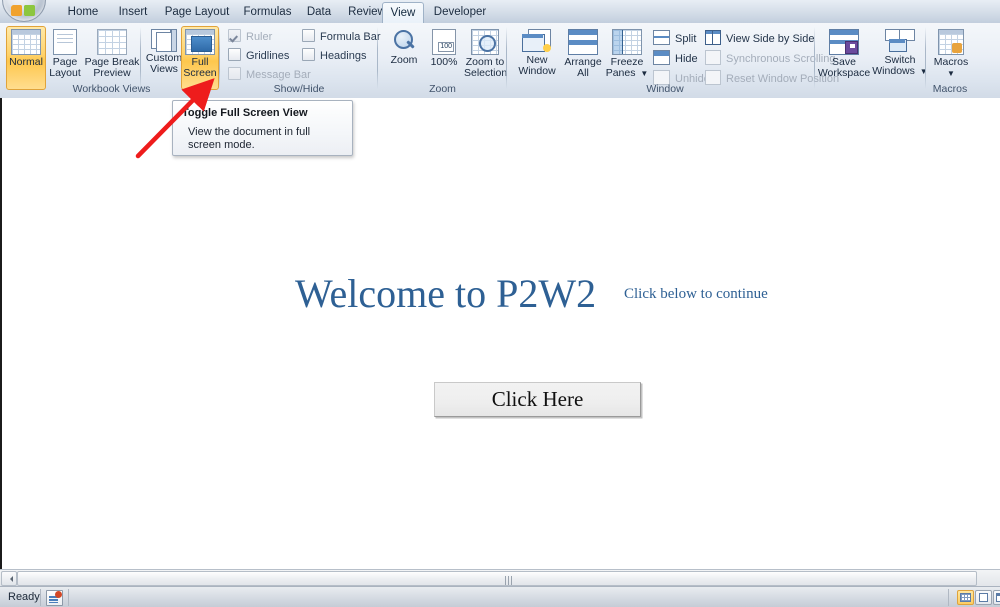  Describe the element at coordinates (950, 89) in the screenshot. I see `group-label-macros: Macros` at that location.